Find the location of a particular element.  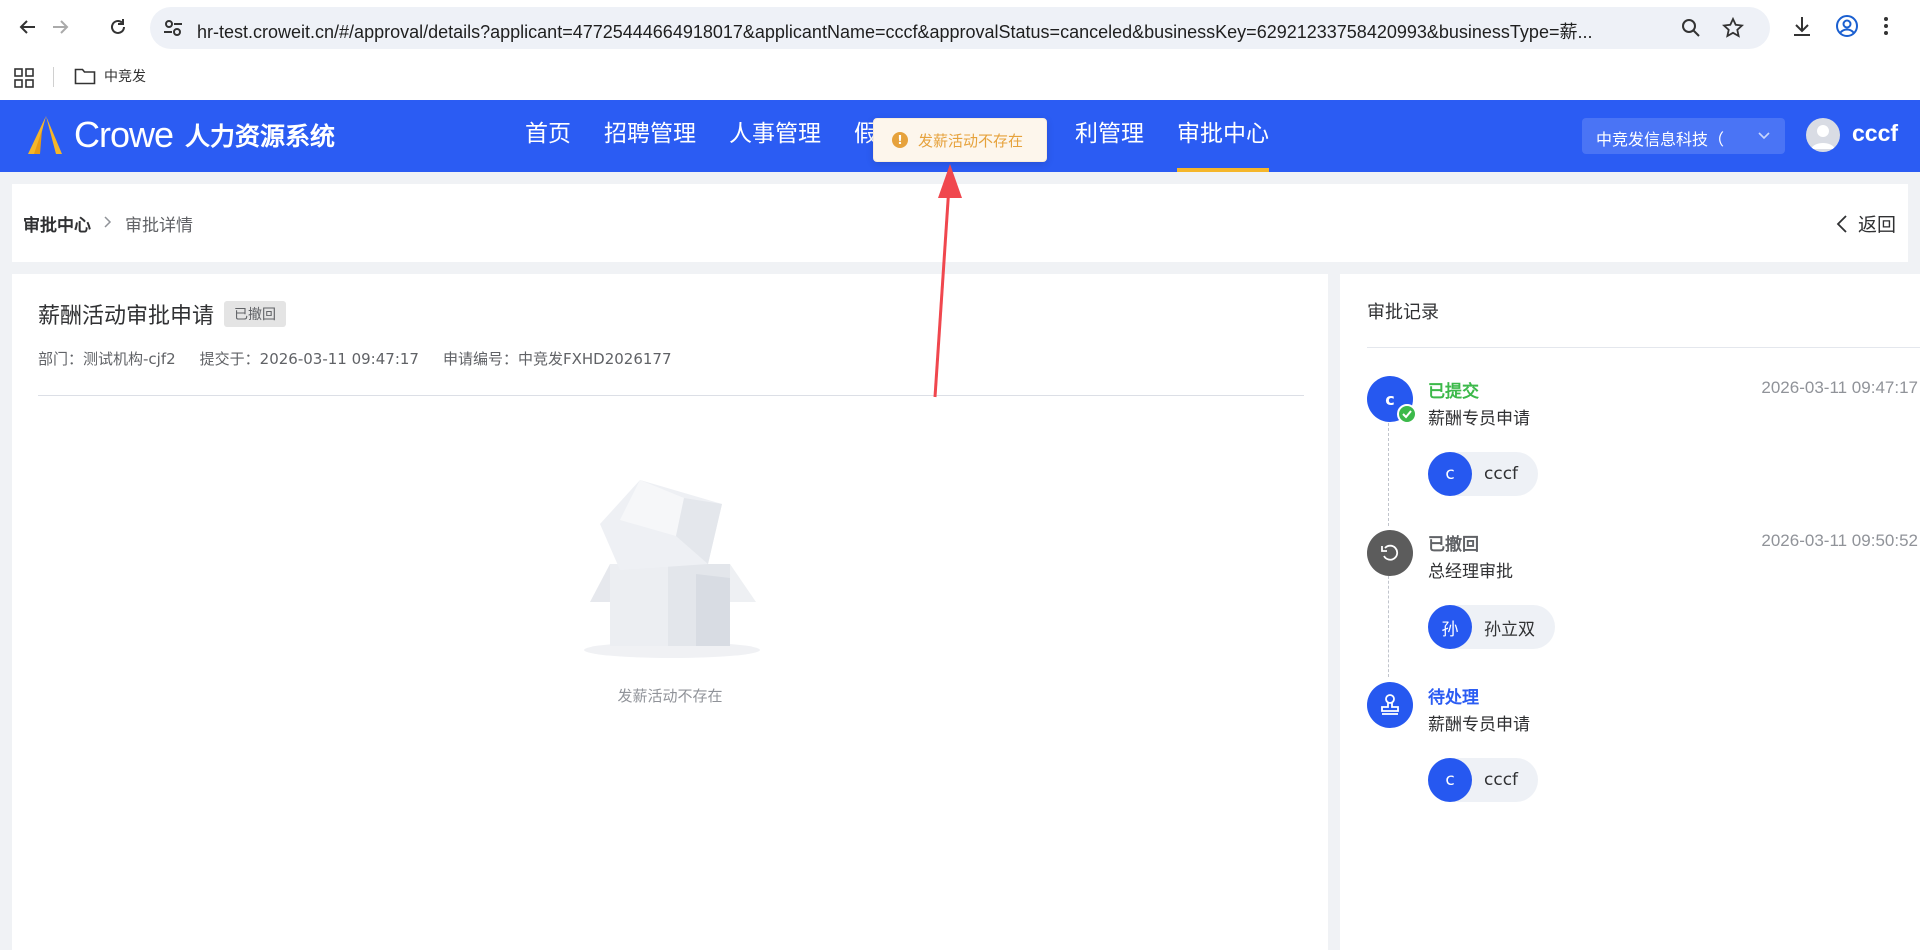

record-status: 已提交 is located at coordinates (1453, 392).